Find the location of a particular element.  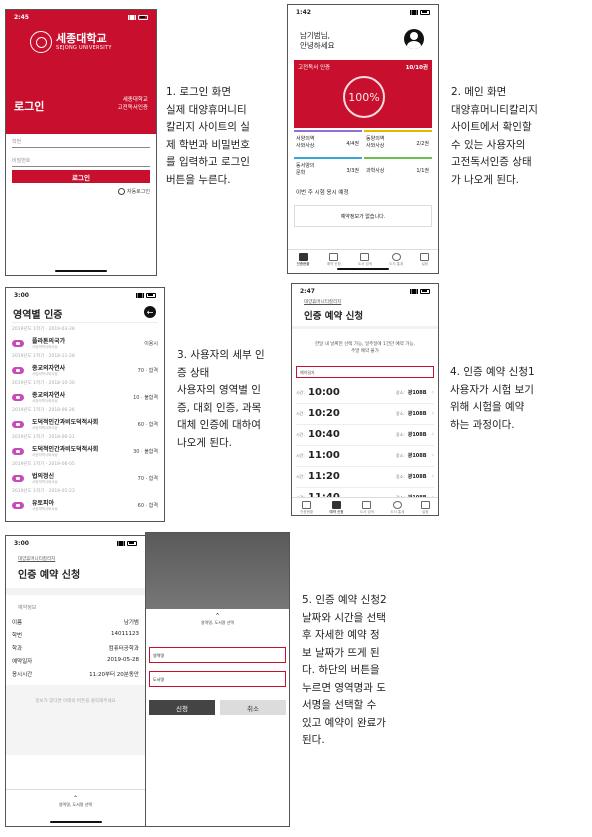

cert-date: 2019년도 1학기 · 2018-10-30 is located at coordinates (43, 383).